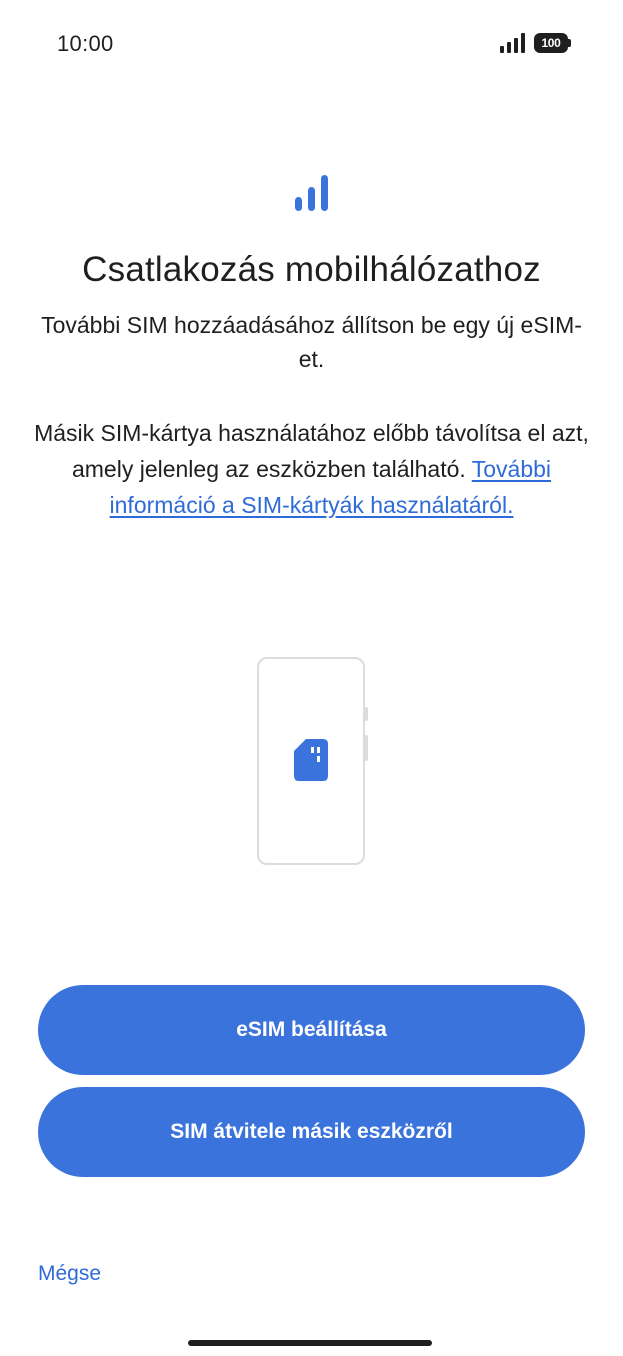 This screenshot has height=1356, width=623. I want to click on status-icons: 100, so click(535, 43).